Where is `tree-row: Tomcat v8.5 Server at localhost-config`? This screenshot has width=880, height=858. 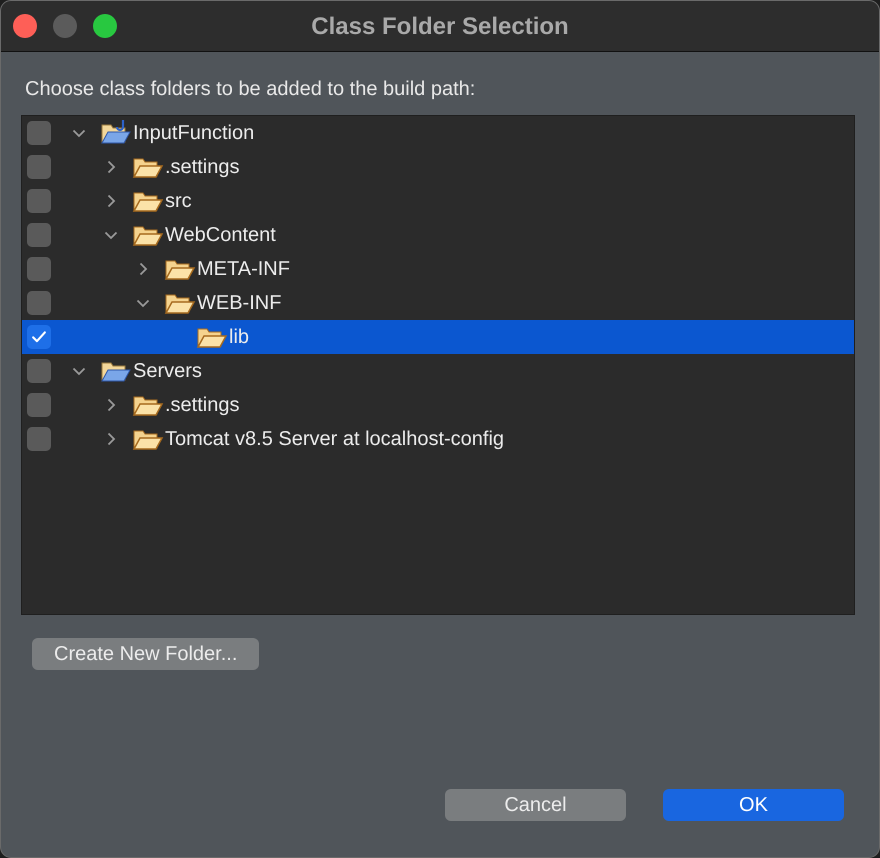
tree-row: Tomcat v8.5 Server at localhost-config is located at coordinates (438, 439).